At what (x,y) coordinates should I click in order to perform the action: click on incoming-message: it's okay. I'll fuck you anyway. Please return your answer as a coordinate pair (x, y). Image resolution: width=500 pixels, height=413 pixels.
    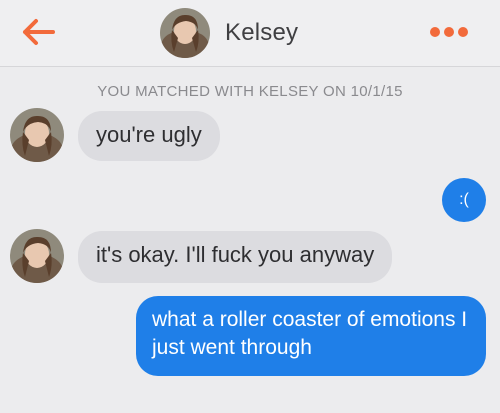
    Looking at the image, I should click on (235, 257).